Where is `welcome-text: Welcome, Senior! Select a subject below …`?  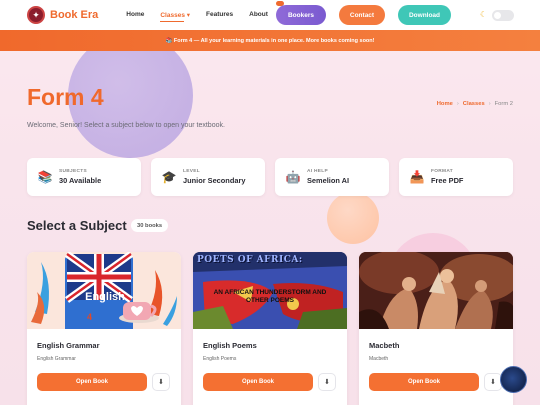
welcome-text: Welcome, Senior! Select a subject below … is located at coordinates (126, 125).